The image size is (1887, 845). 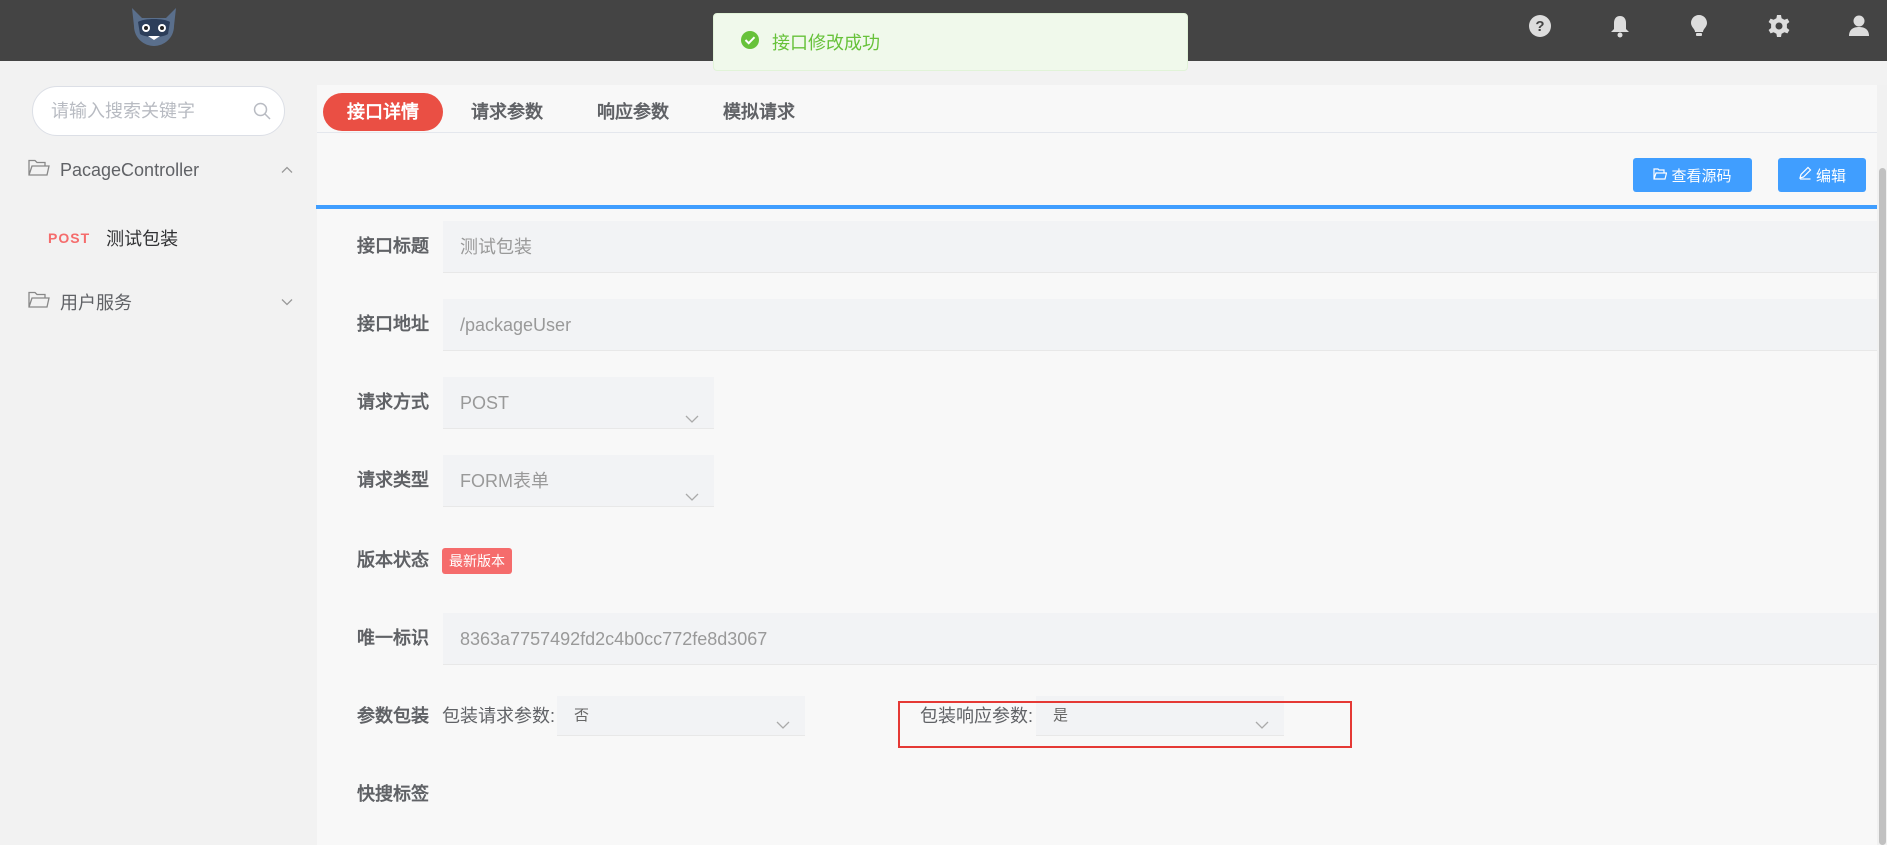 I want to click on chevron-up-icon, so click(x=287, y=171).